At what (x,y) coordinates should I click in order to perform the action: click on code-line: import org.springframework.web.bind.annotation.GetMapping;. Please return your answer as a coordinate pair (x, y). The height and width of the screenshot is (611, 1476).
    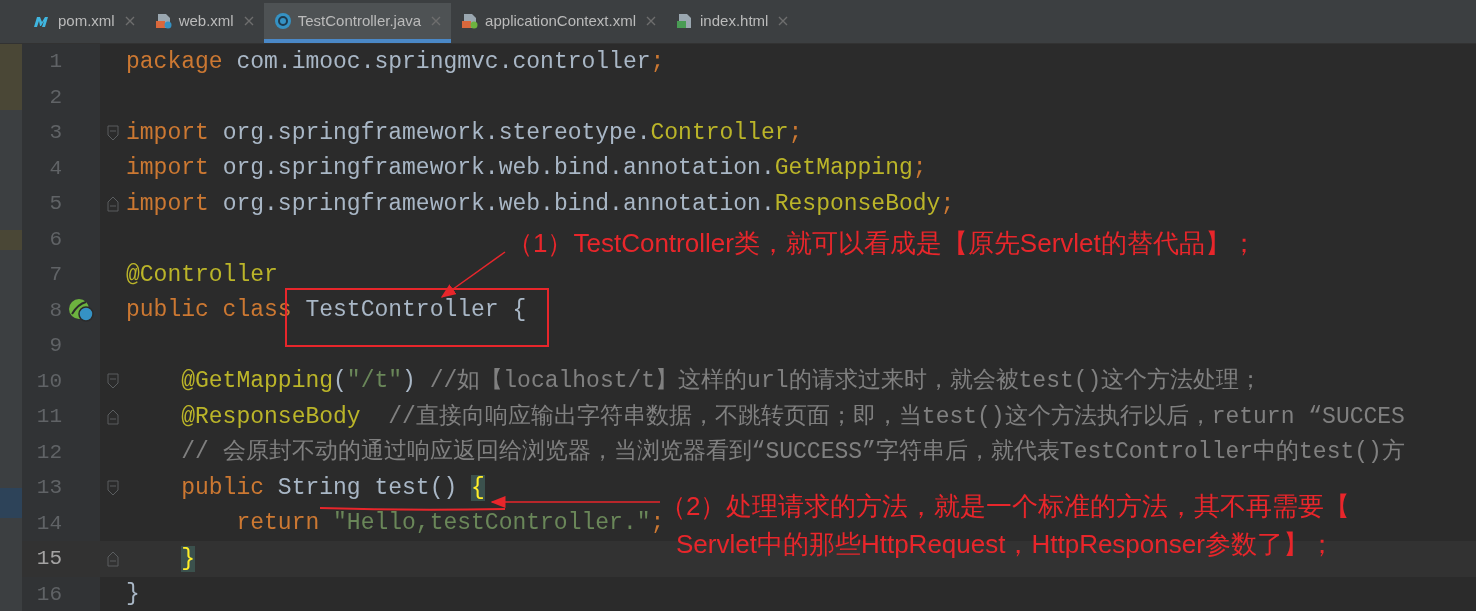
    Looking at the image, I should click on (526, 168).